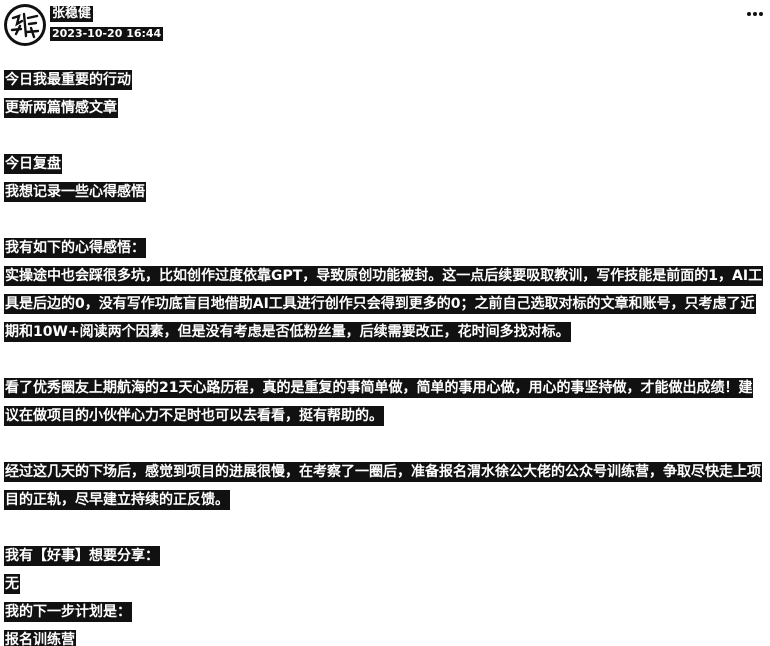 Image resolution: width=770 pixels, height=646 pixels. What do you see at coordinates (385, 164) in the screenshot?
I see `heading-review: 今日复盘` at bounding box center [385, 164].